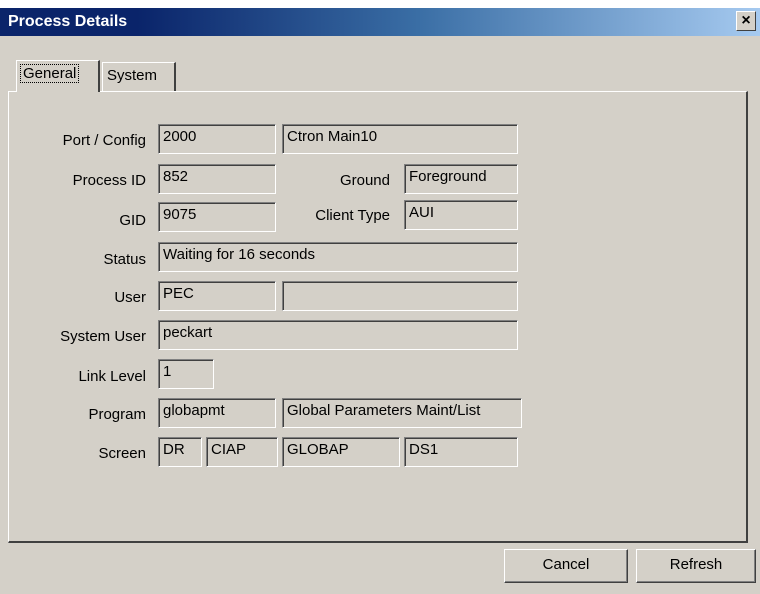 The width and height of the screenshot is (760, 594). Describe the element at coordinates (338, 257) in the screenshot. I see `status-field: Waiting for 16 seconds` at that location.